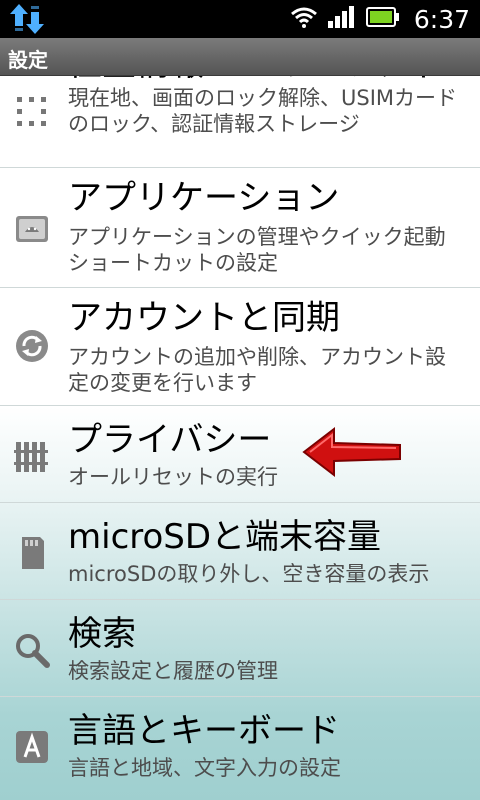 The image size is (480, 800). What do you see at coordinates (254, 80) in the screenshot?
I see `settings-item-title: 位置情報とセキュリティ` at bounding box center [254, 80].